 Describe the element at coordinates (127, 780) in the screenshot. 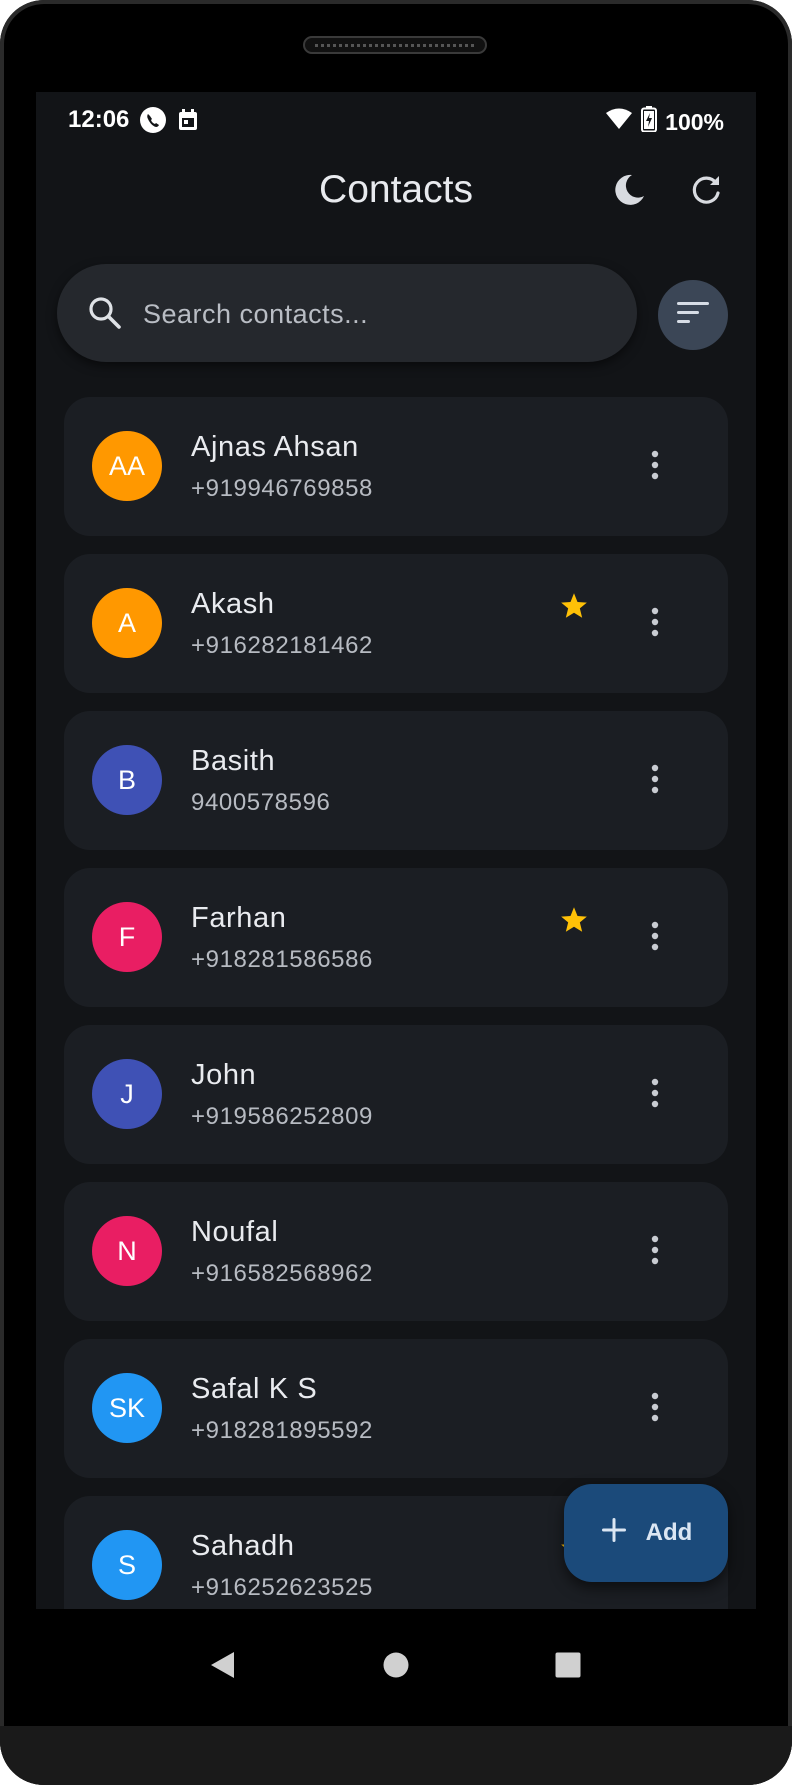

I see `avatar: B` at that location.